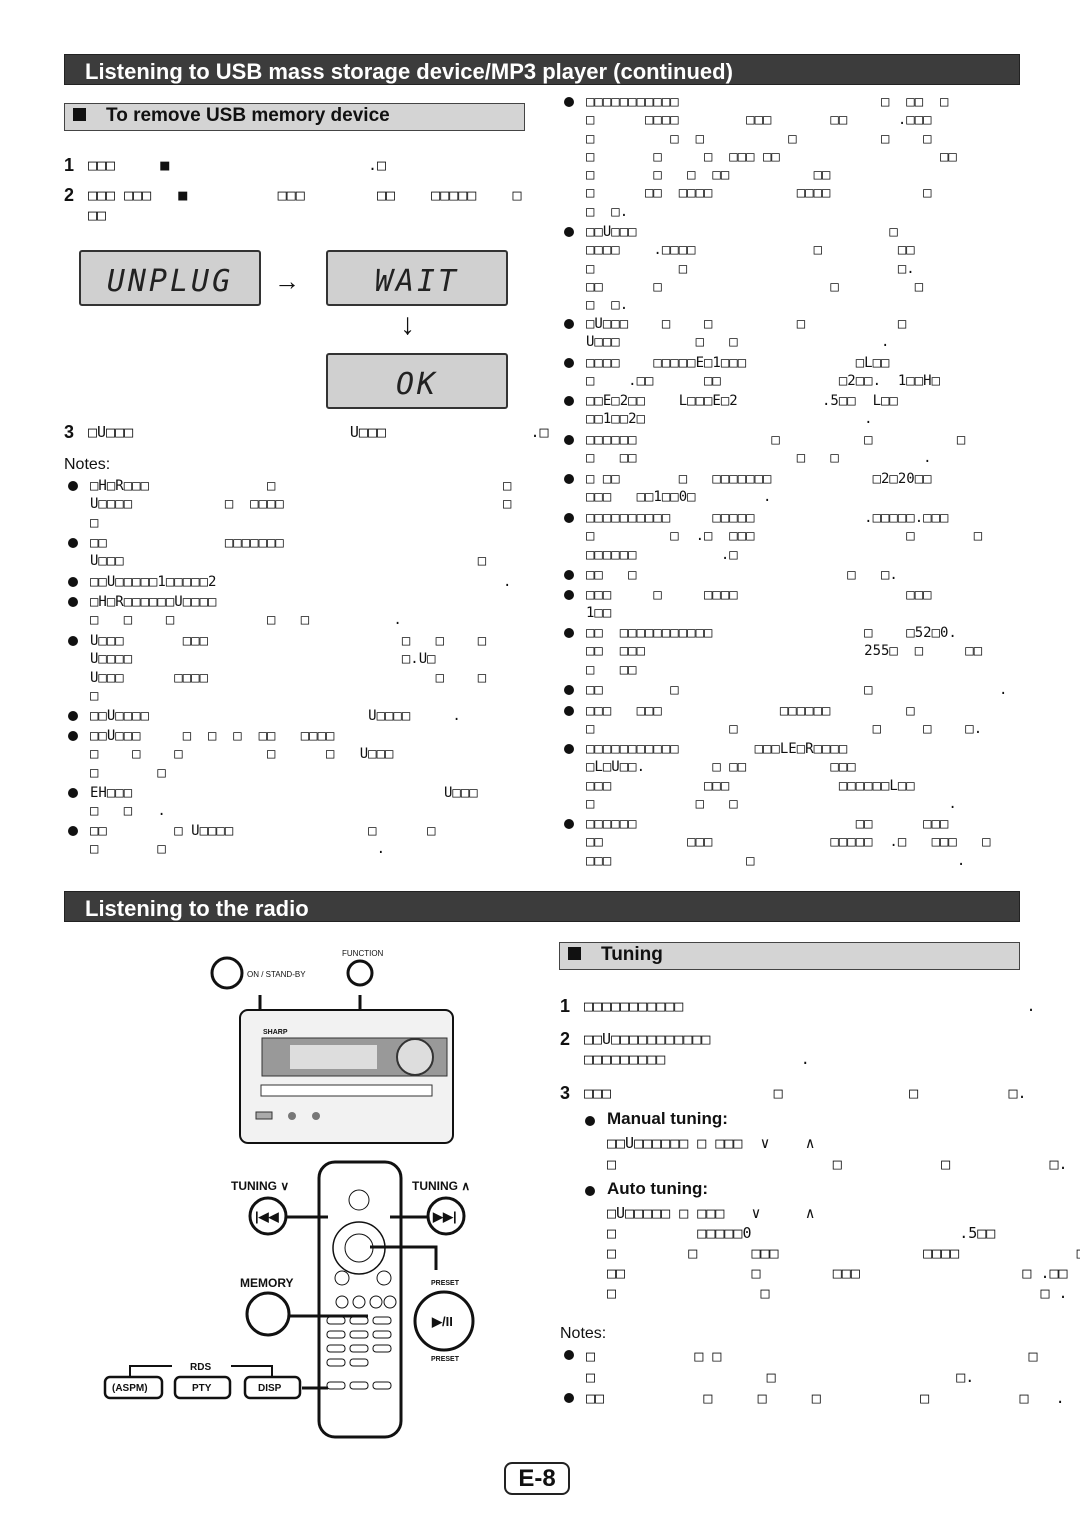  I want to click on note-line: □□U□□□ □, so click(742, 232).